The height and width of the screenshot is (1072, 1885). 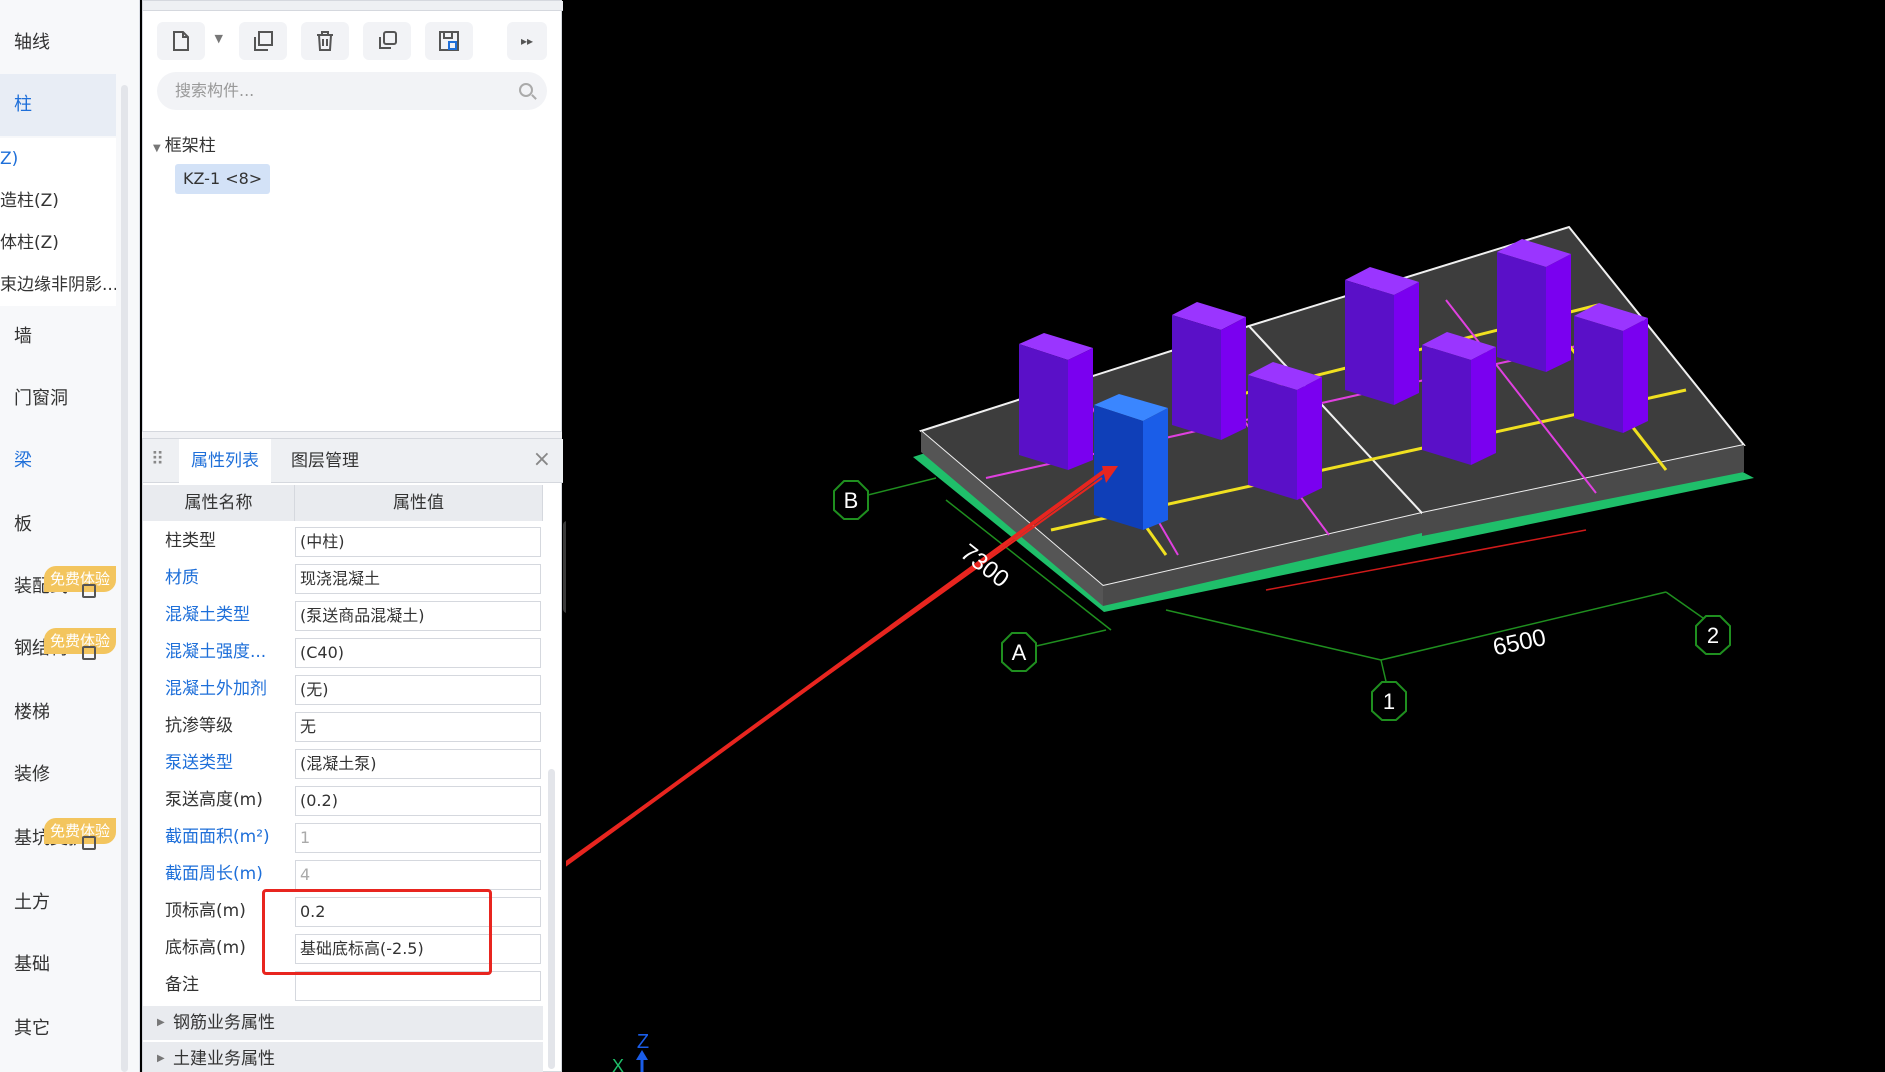 What do you see at coordinates (851, 500) in the screenshot?
I see `axis-bubble-b: B` at bounding box center [851, 500].